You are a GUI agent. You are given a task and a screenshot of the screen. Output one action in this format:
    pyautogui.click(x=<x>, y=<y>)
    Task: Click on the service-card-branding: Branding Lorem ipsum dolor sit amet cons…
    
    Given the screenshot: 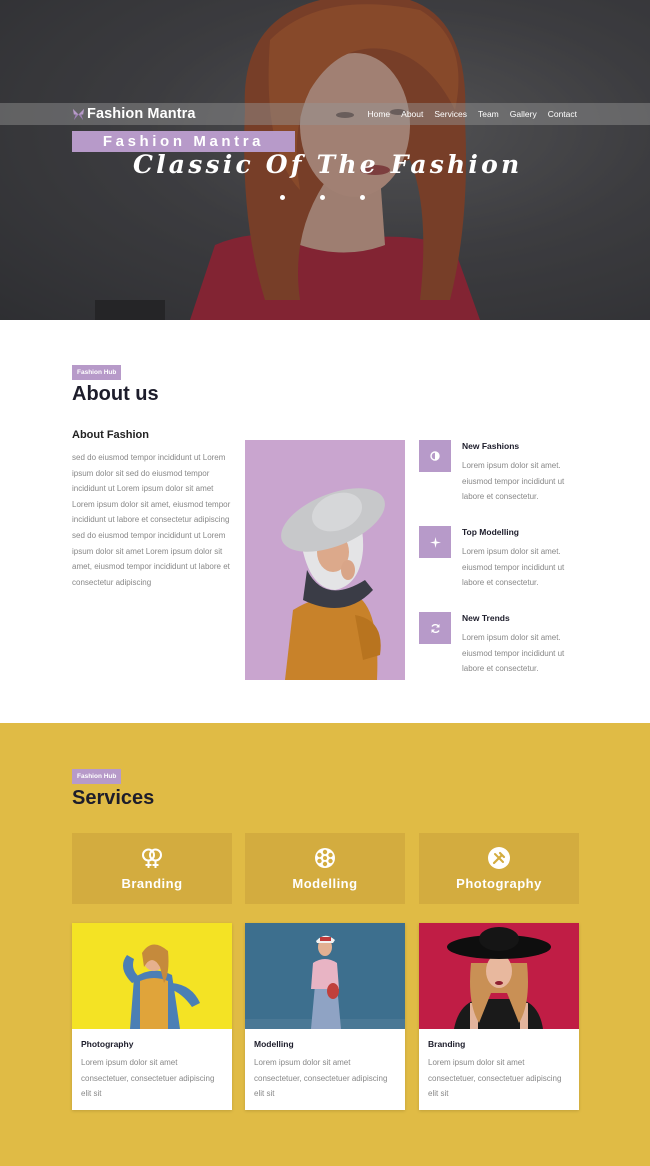 What is the action you would take?
    pyautogui.click(x=499, y=1016)
    